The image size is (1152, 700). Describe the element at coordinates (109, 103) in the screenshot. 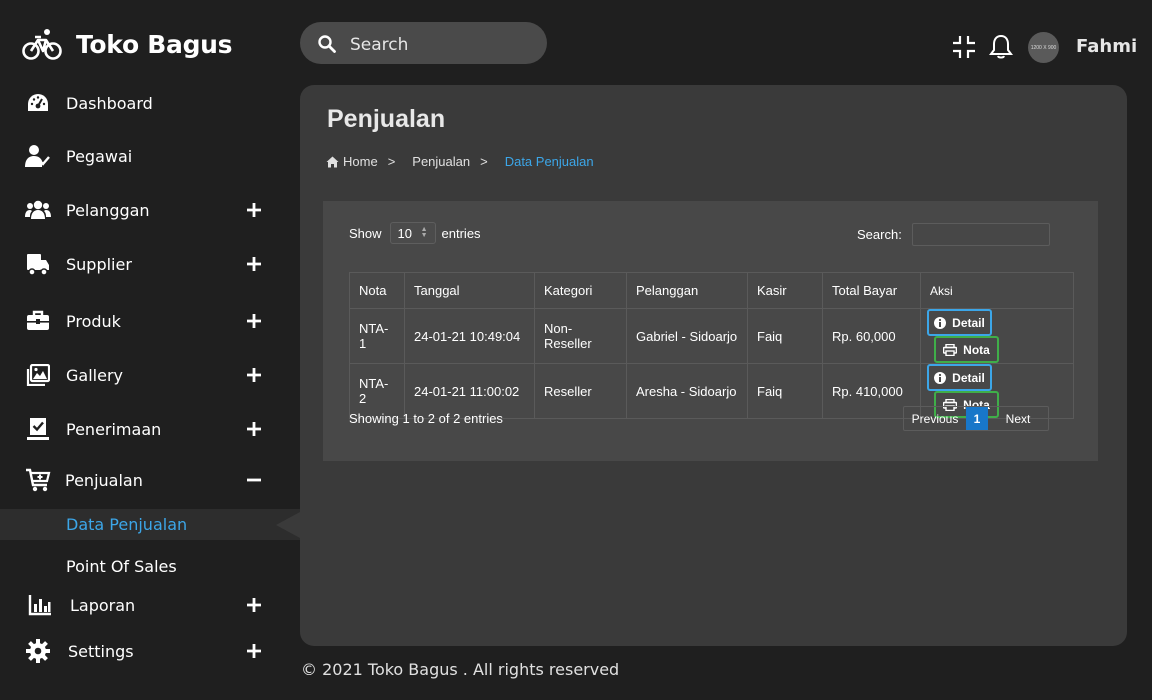

I see `sidebar-item-label: Dashboard` at that location.